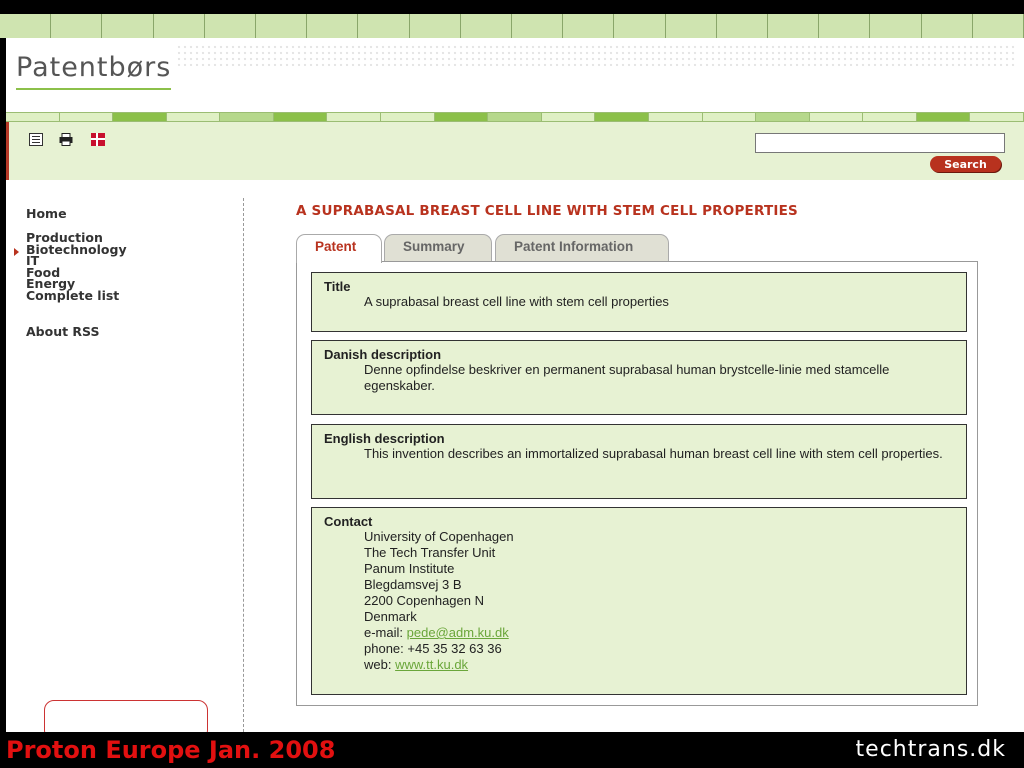 The height and width of the screenshot is (768, 1024). Describe the element at coordinates (390, 616) in the screenshot. I see `contact-line: Denmark` at that location.